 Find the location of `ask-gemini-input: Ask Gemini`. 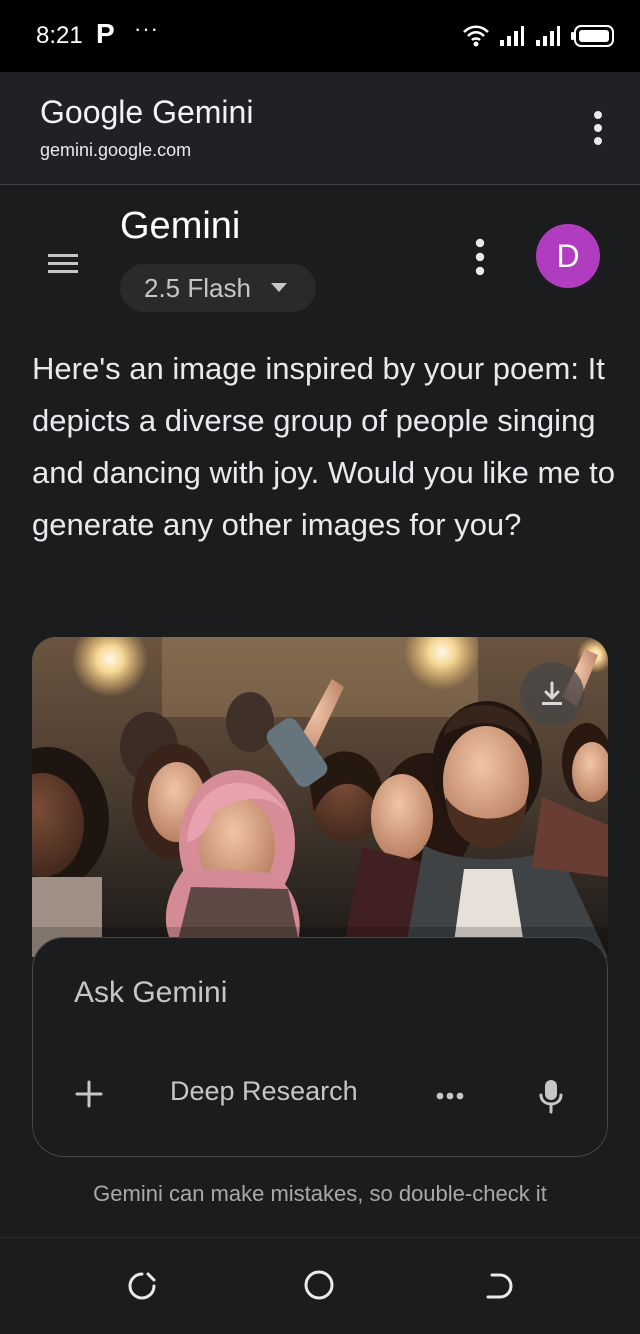

ask-gemini-input: Ask Gemini is located at coordinates (150, 993).